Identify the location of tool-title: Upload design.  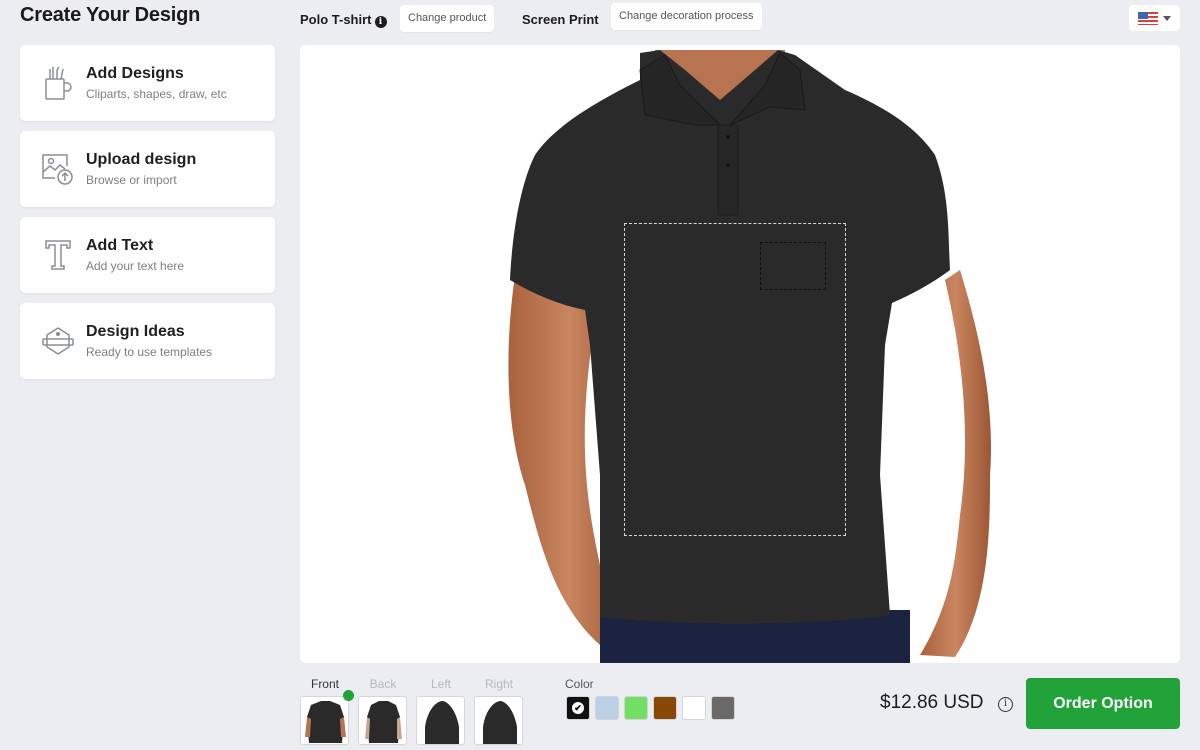
(141, 159).